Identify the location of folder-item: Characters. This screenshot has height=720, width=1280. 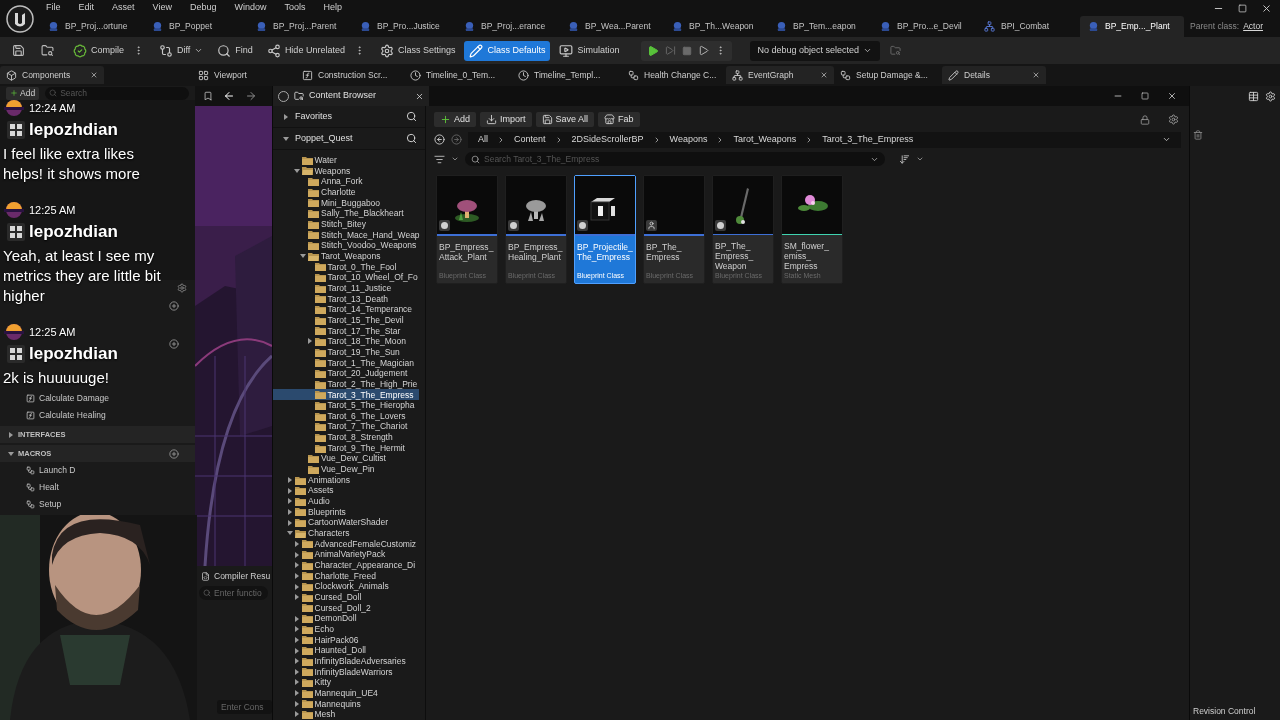
(346, 533).